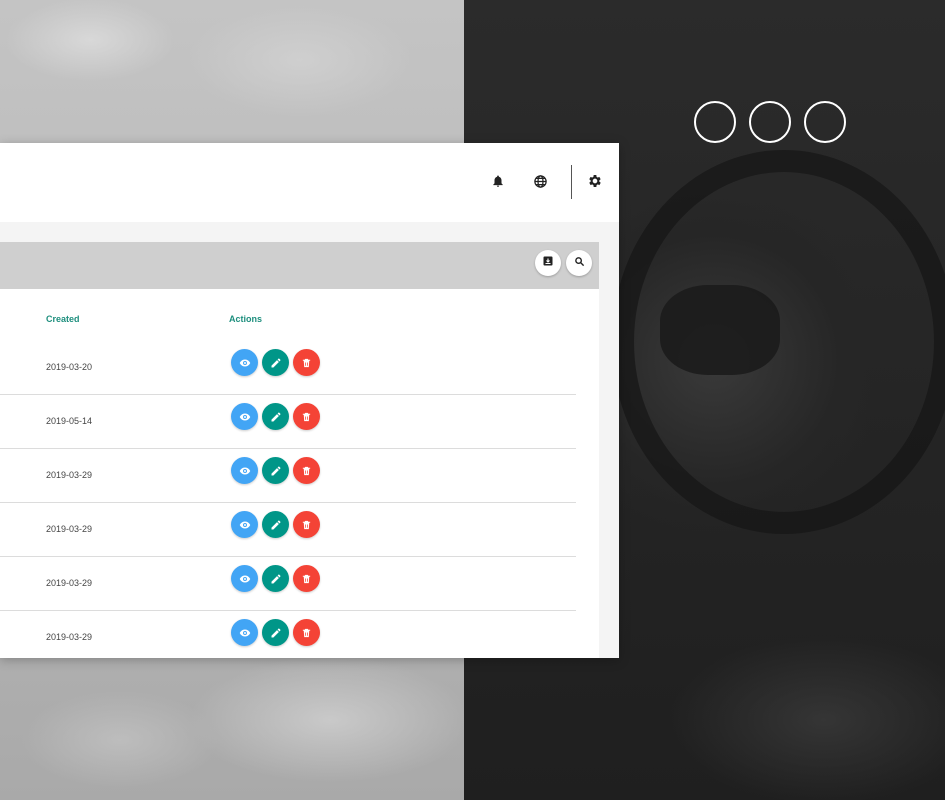 This screenshot has width=945, height=800. I want to click on created-date: 2019-03-20, so click(69, 367).